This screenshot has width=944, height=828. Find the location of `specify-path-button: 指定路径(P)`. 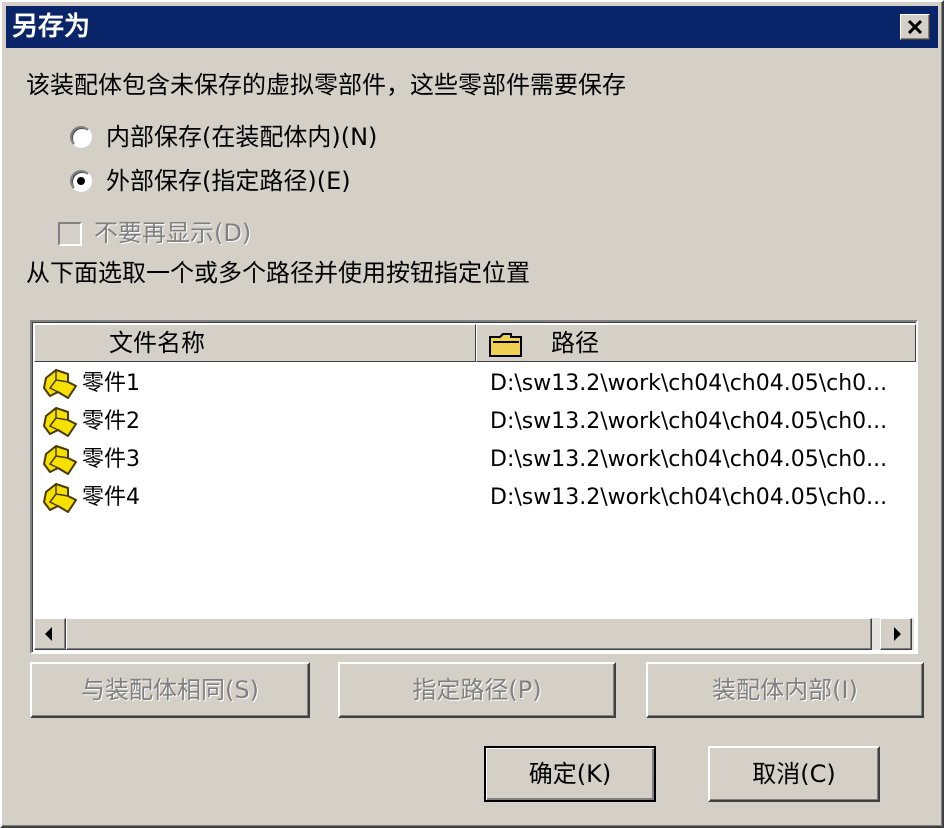

specify-path-button: 指定路径(P) is located at coordinates (477, 690).